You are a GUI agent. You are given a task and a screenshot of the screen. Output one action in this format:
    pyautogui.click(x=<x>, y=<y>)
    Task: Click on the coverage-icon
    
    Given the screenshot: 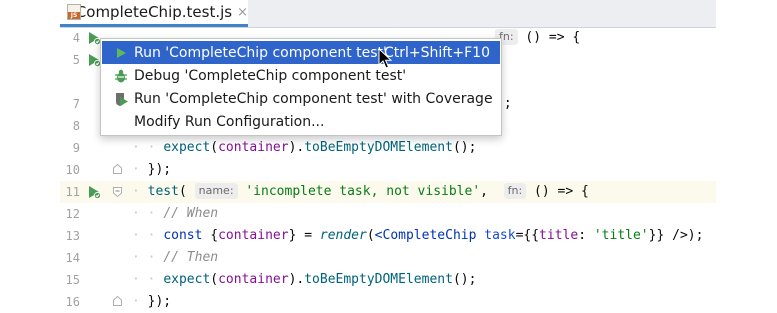 What is the action you would take?
    pyautogui.click(x=121, y=99)
    